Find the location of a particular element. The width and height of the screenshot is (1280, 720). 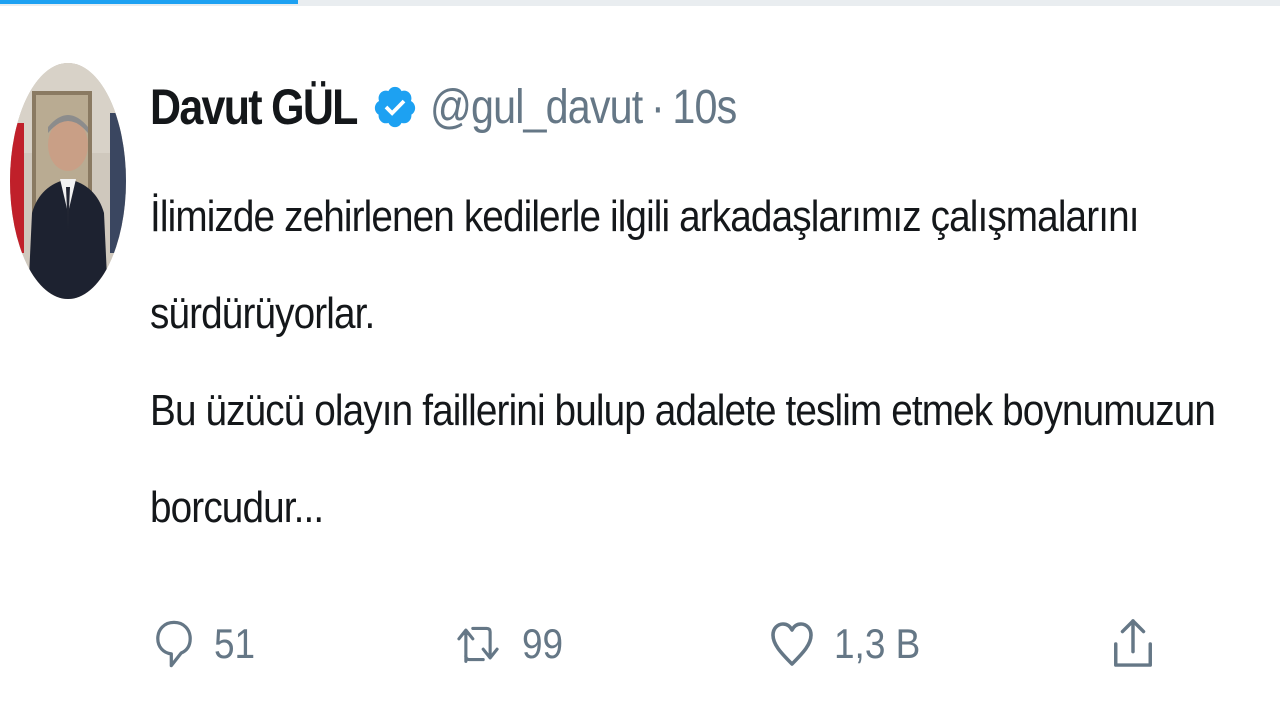

tweet-header: Davut GÜL @gul_davut · 10s is located at coordinates (468, 107).